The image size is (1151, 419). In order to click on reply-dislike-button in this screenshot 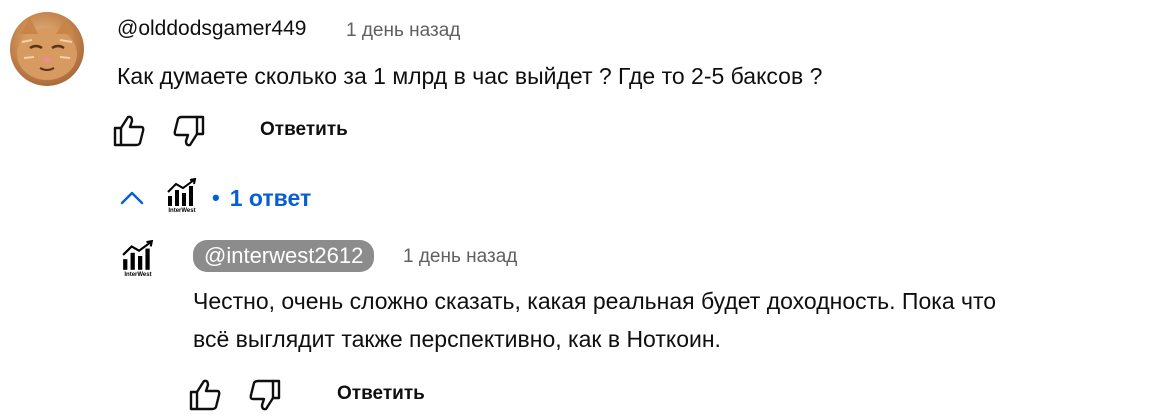, I will do `click(265, 395)`.